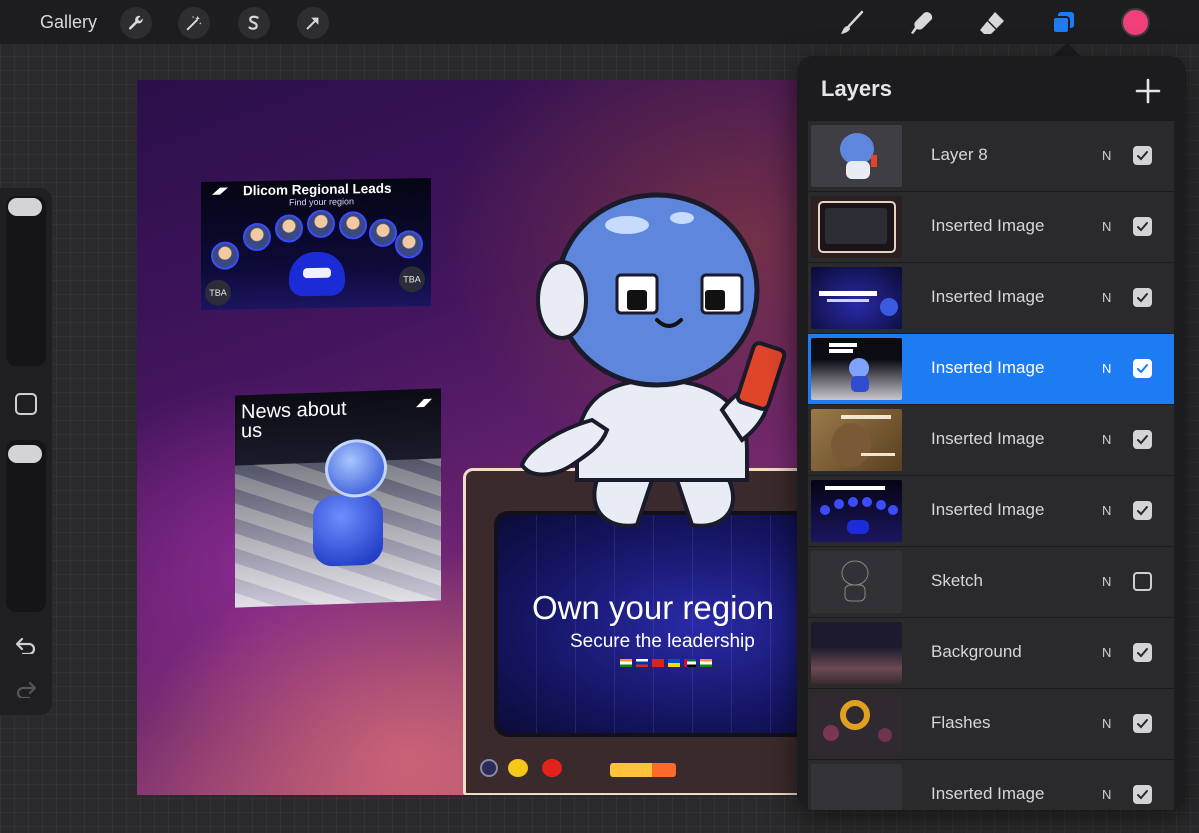  What do you see at coordinates (338, 498) in the screenshot?
I see `news-about-us-image: News about us` at bounding box center [338, 498].